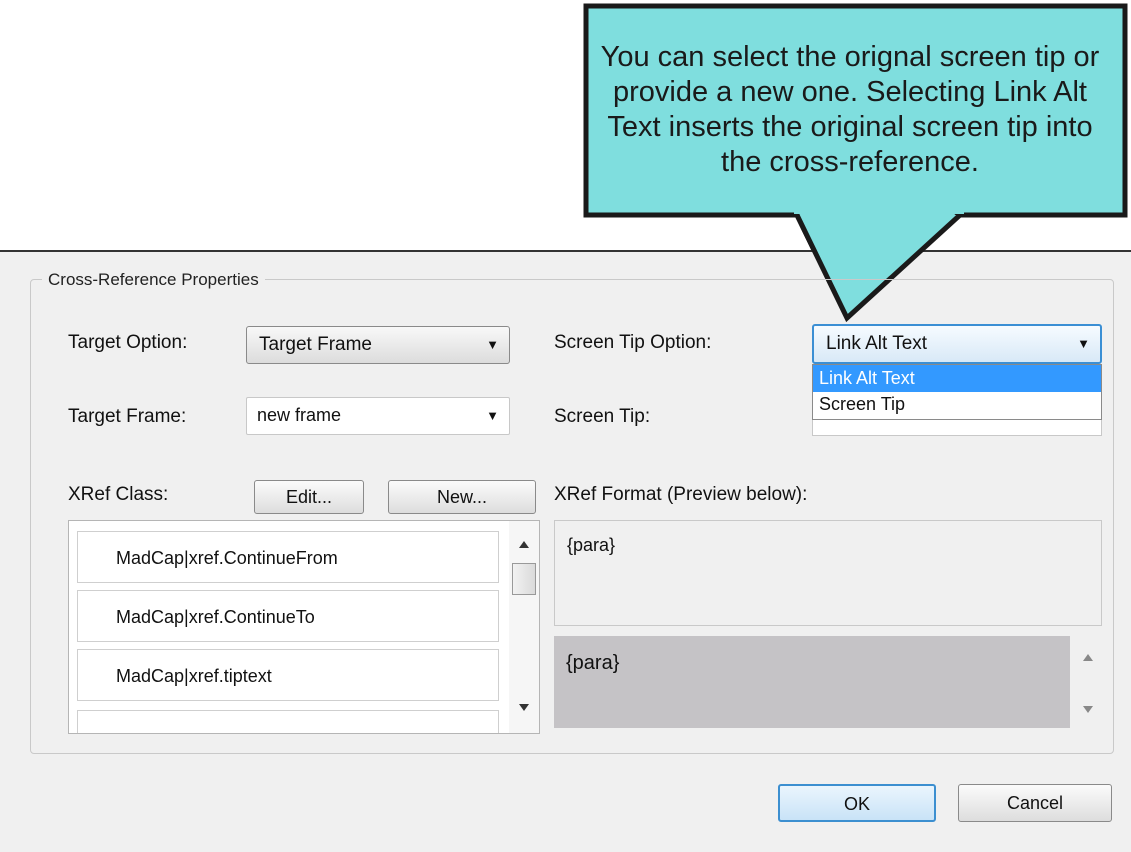 The width and height of the screenshot is (1131, 852). Describe the element at coordinates (378, 345) in the screenshot. I see `target-option-select: Target Frame ▼` at that location.